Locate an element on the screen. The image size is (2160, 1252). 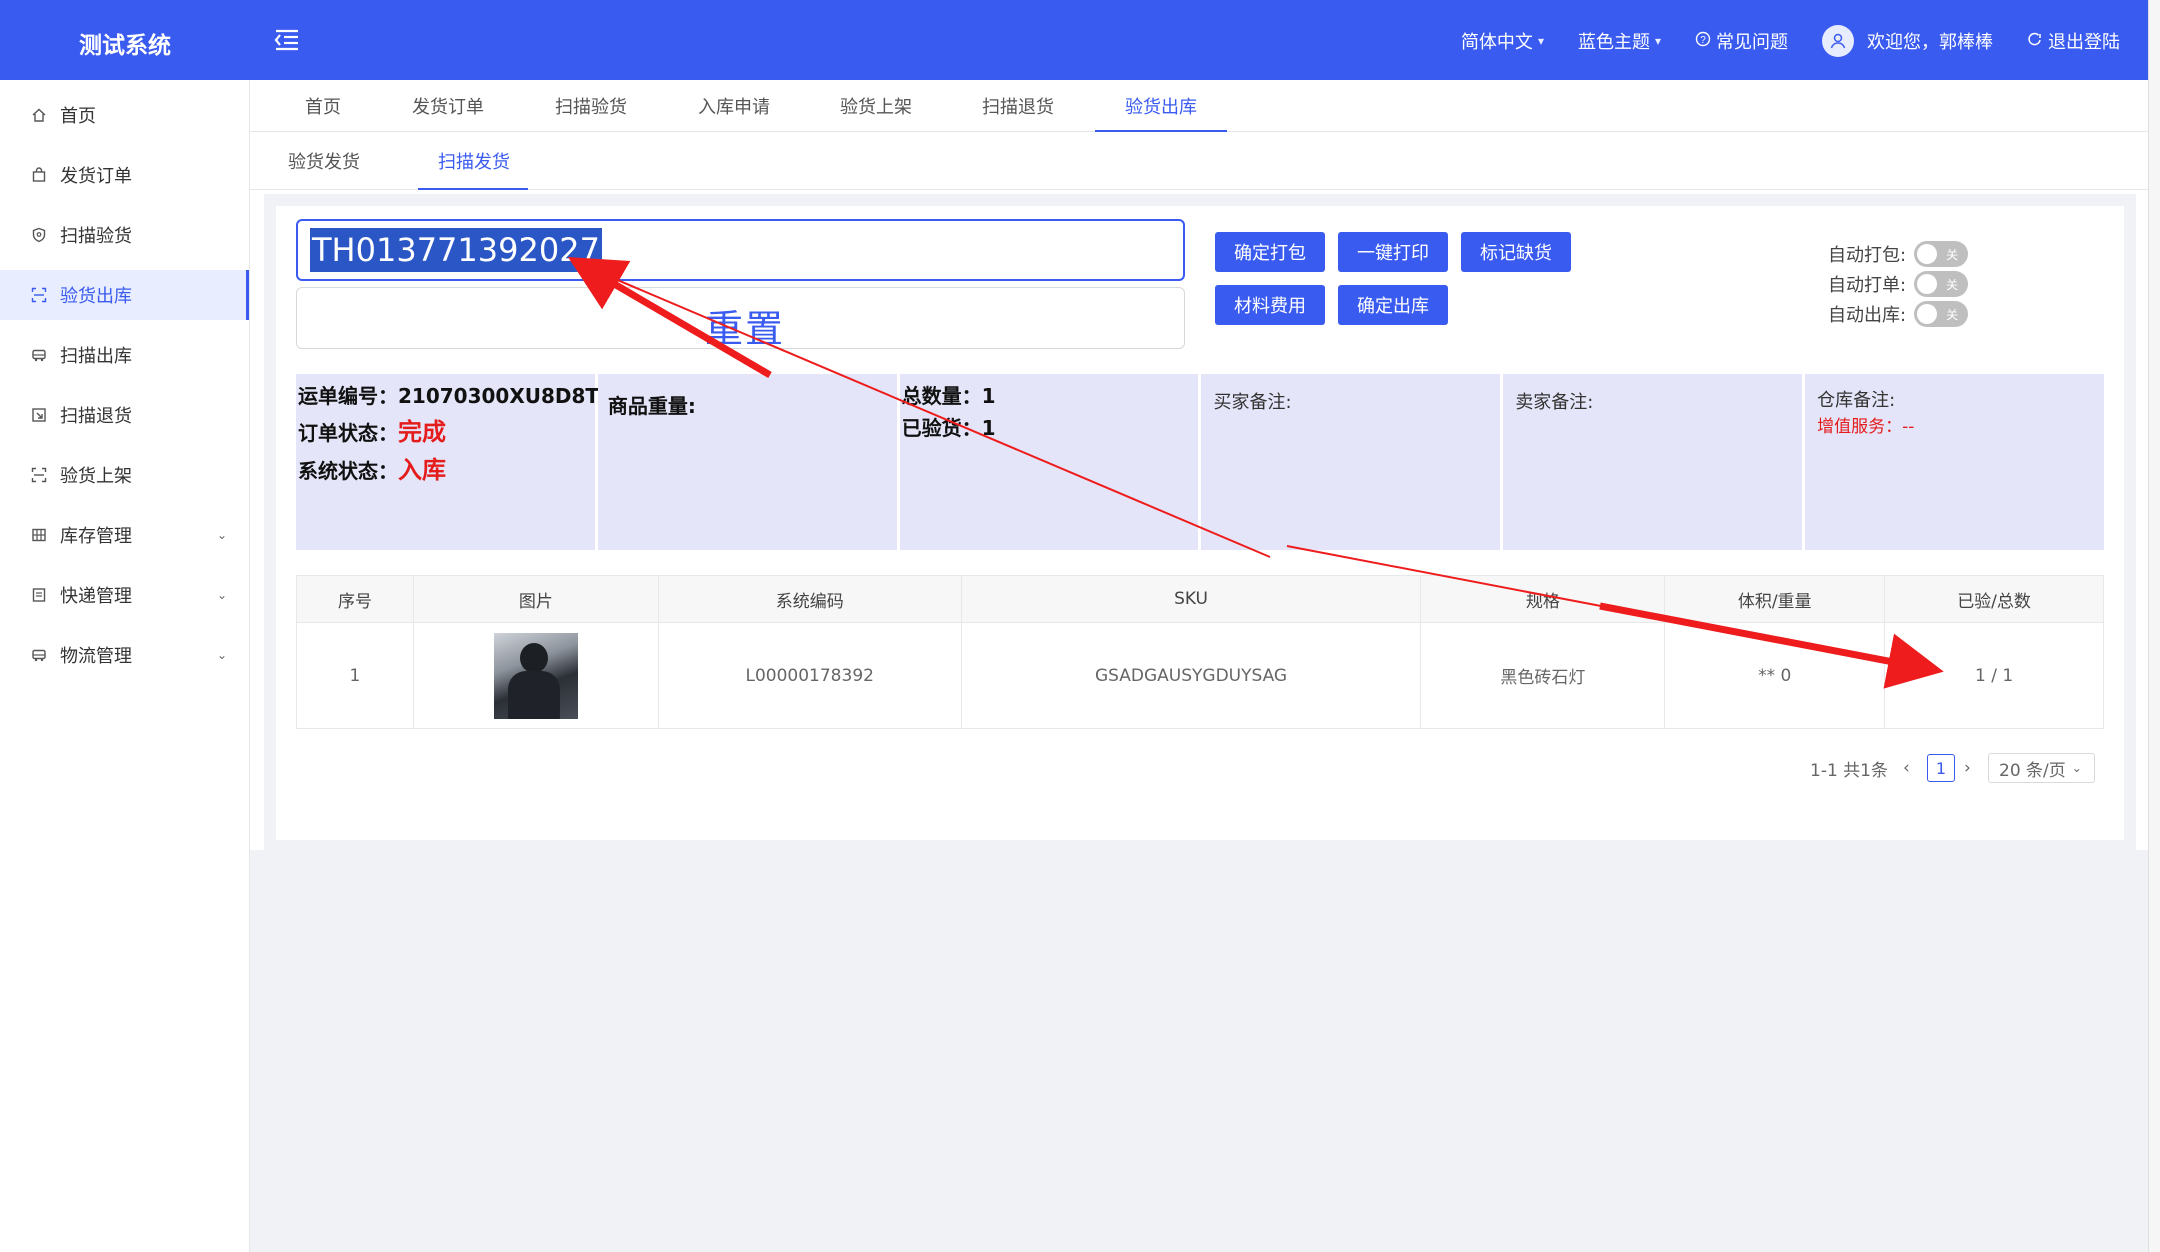
tab-shipping-orders: 发货订单 is located at coordinates (448, 106).